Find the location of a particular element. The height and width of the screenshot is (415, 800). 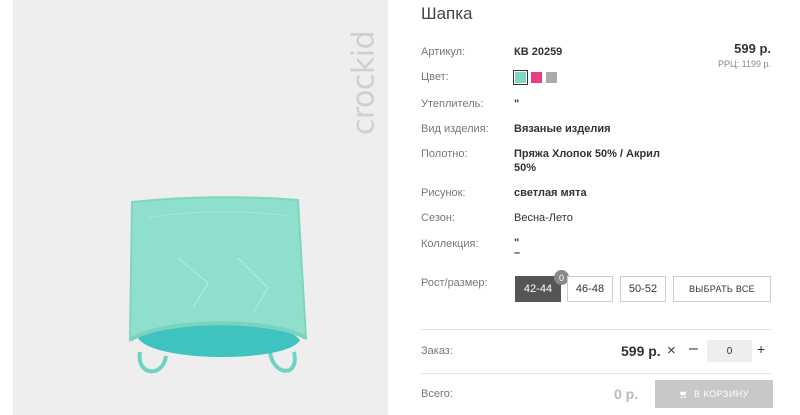

spec-label-insulation: Утеплитель: is located at coordinates (452, 104).